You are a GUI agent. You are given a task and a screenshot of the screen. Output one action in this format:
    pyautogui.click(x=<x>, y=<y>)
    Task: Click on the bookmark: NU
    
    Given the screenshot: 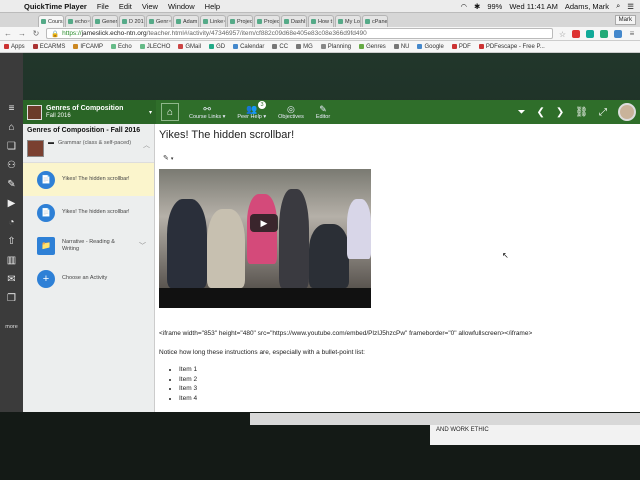 What is the action you would take?
    pyautogui.click(x=401, y=47)
    